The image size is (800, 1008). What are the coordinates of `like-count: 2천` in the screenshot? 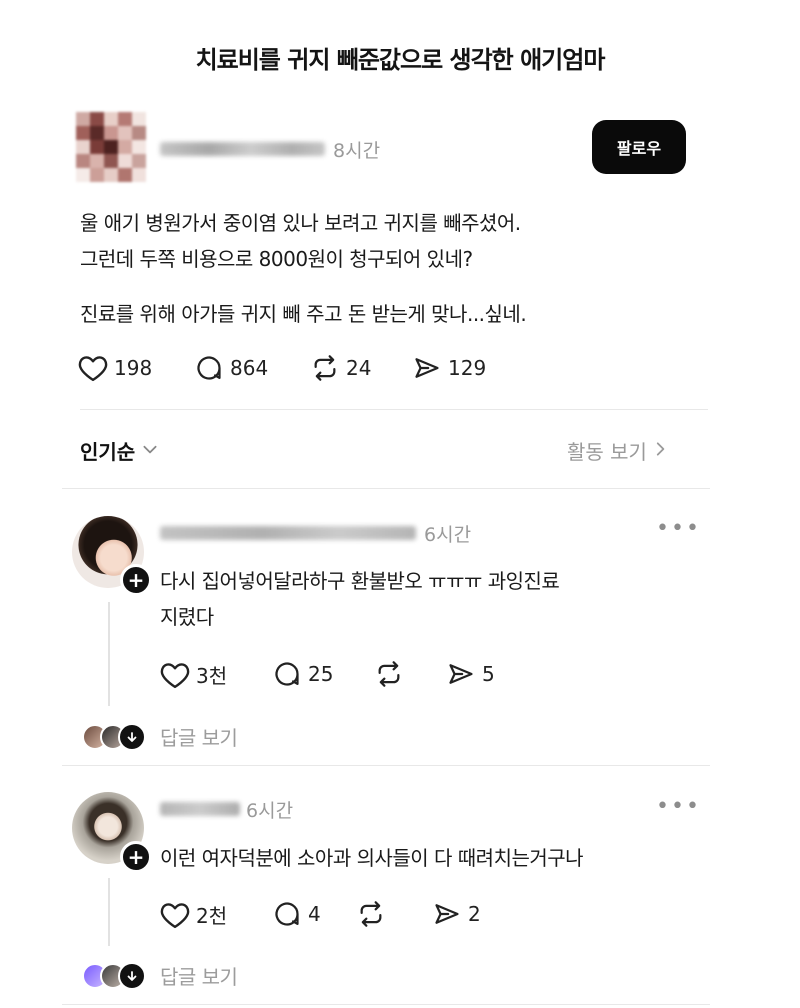 It's located at (212, 916).